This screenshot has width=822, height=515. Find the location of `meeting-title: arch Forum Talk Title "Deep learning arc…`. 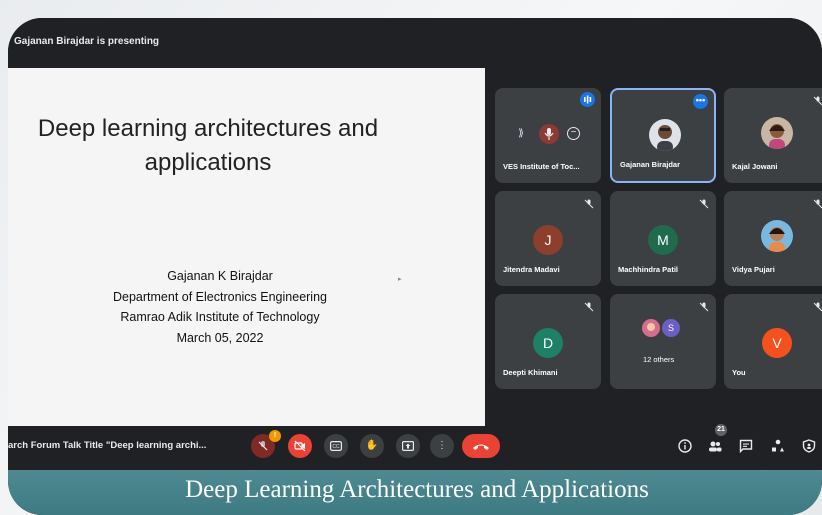

meeting-title: arch Forum Talk Title "Deep learning arc… is located at coordinates (107, 445).